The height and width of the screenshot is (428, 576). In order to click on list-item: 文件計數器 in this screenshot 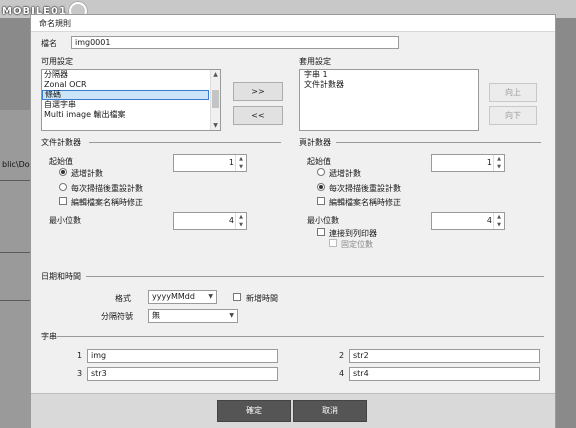, I will do `click(389, 85)`.